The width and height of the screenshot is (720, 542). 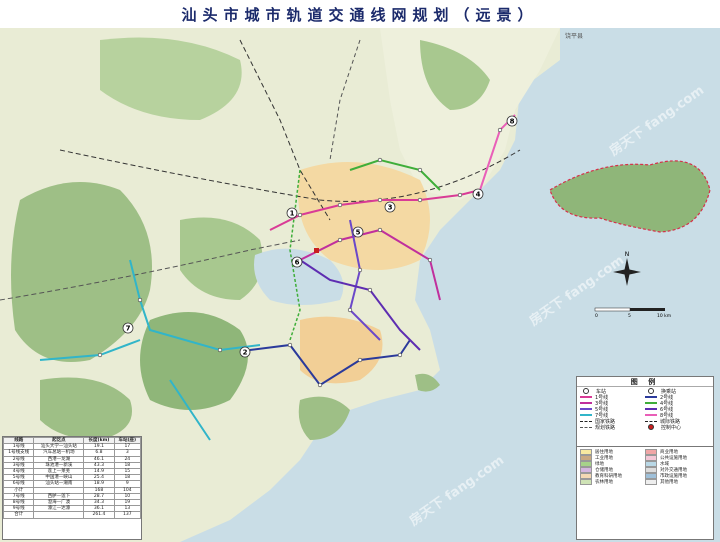 What do you see at coordinates (604, 482) in the screenshot?
I see `landuse-label: 农林用地` at bounding box center [604, 482].